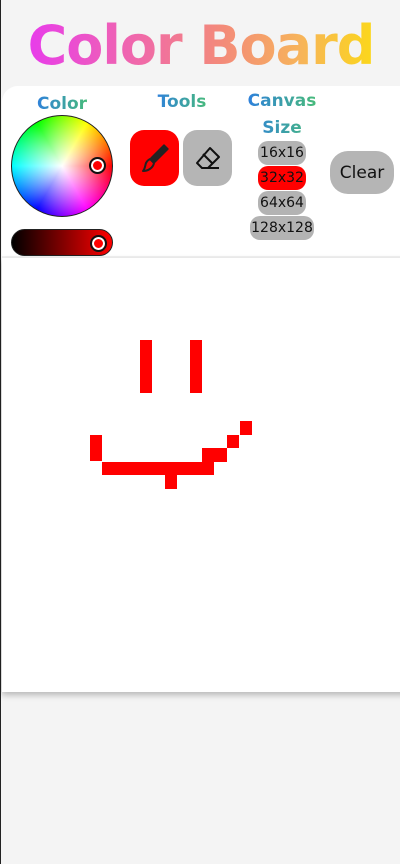 The image size is (400, 864). I want to click on brush-icon, so click(155, 158).